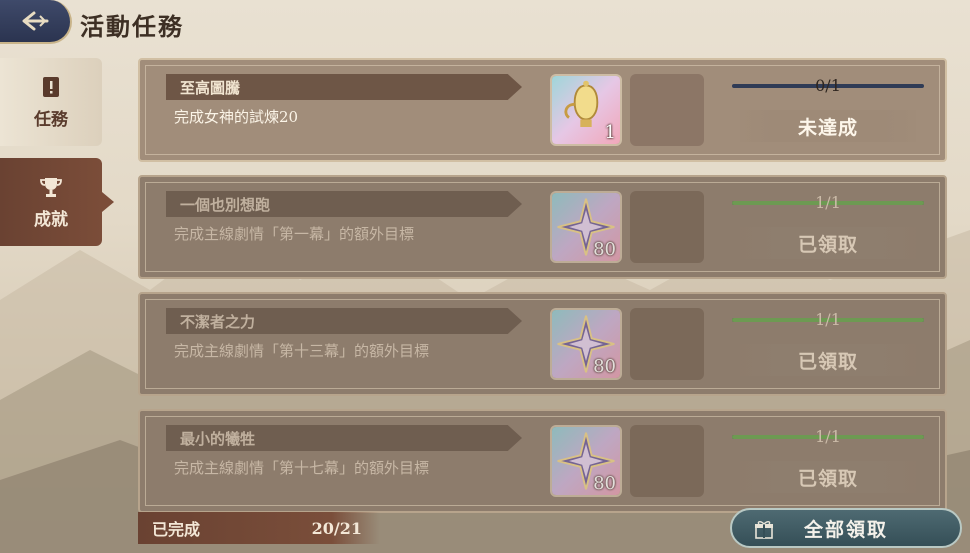 This screenshot has width=970, height=553. I want to click on quest-title: 一個也別想跑, so click(344, 204).